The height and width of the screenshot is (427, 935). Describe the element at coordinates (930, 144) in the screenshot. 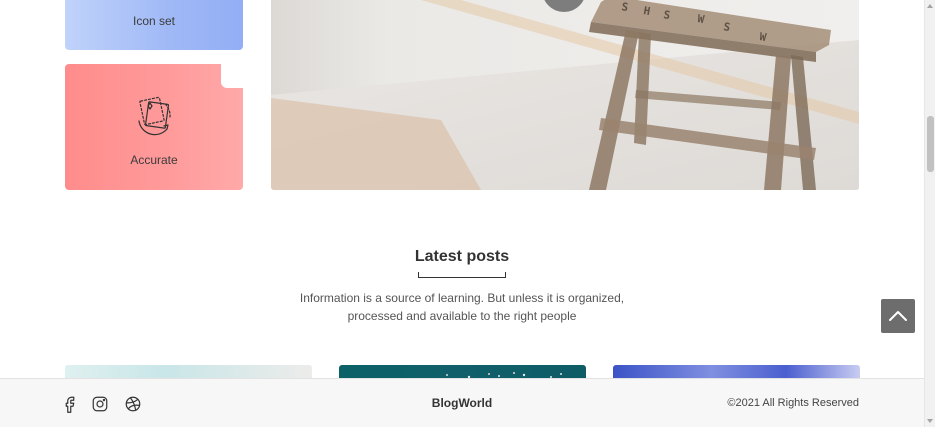

I see `scrollbar-thumb` at that location.